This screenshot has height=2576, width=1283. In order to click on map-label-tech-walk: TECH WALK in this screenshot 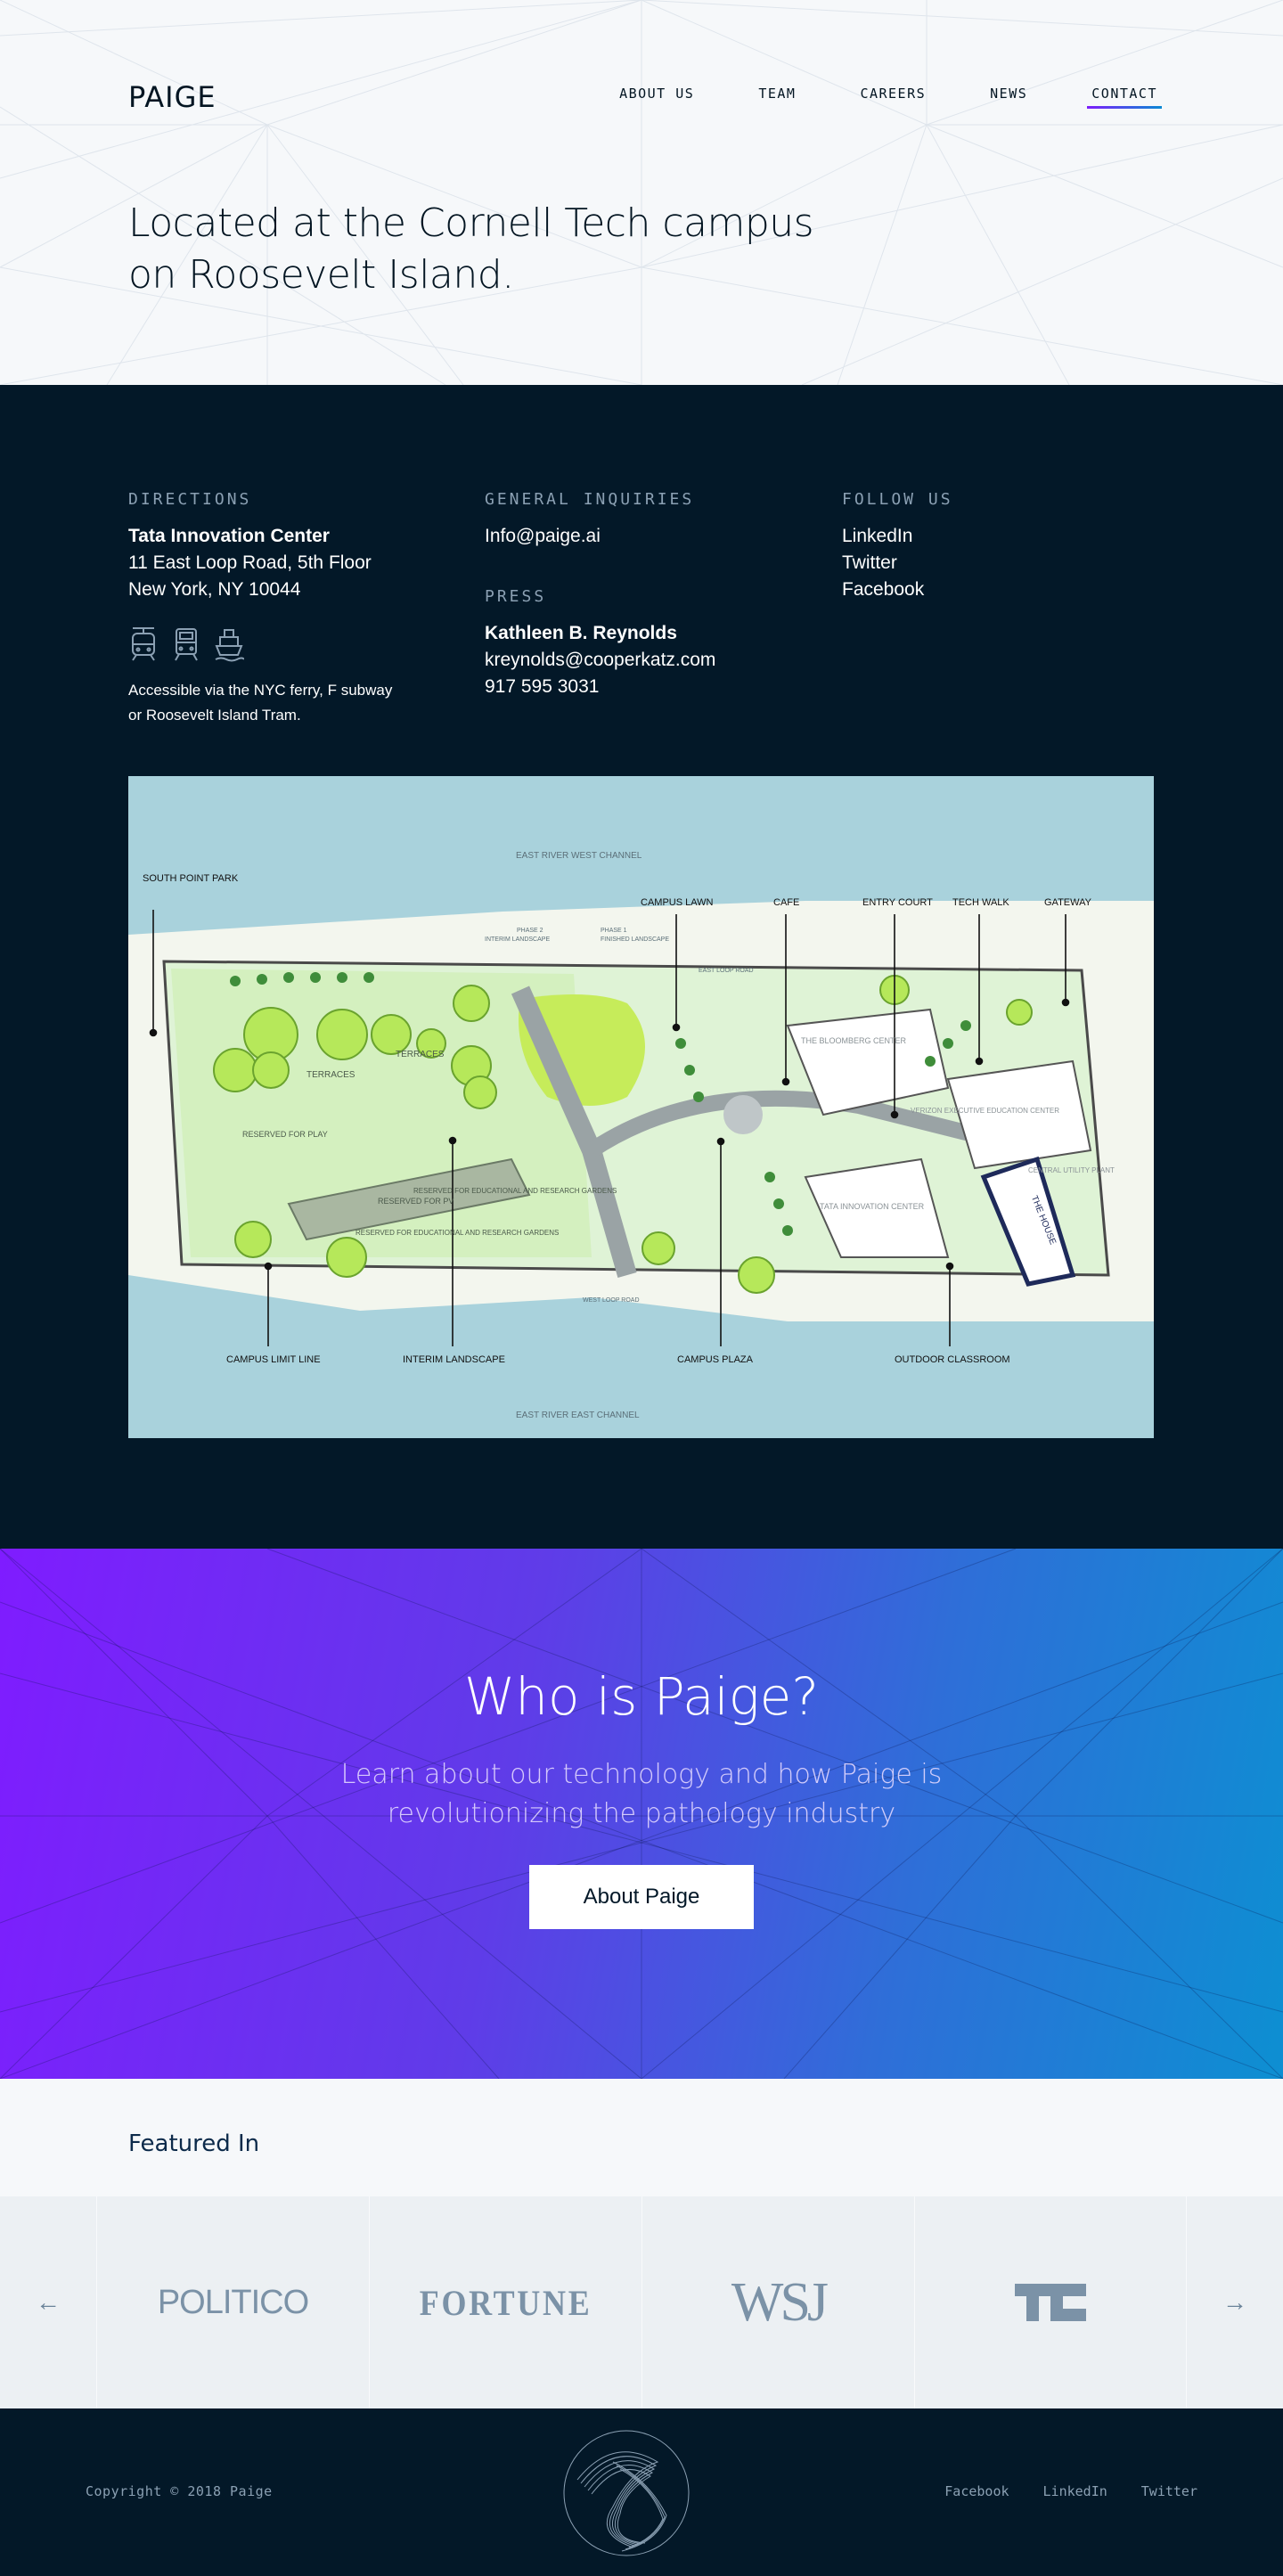, I will do `click(981, 902)`.